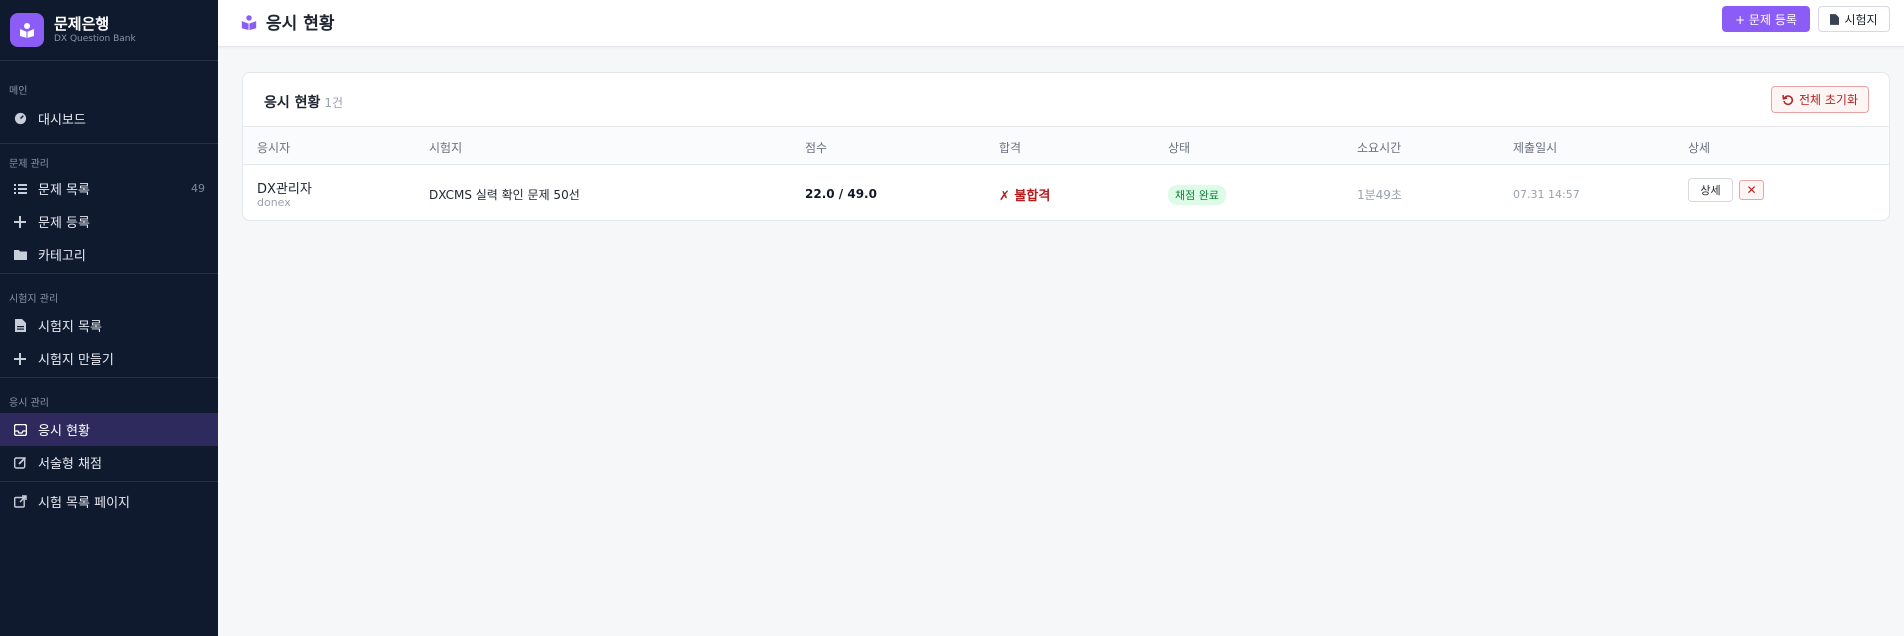 This screenshot has height=636, width=1904. I want to click on sidebar-item-label: 대시보드, so click(62, 120).